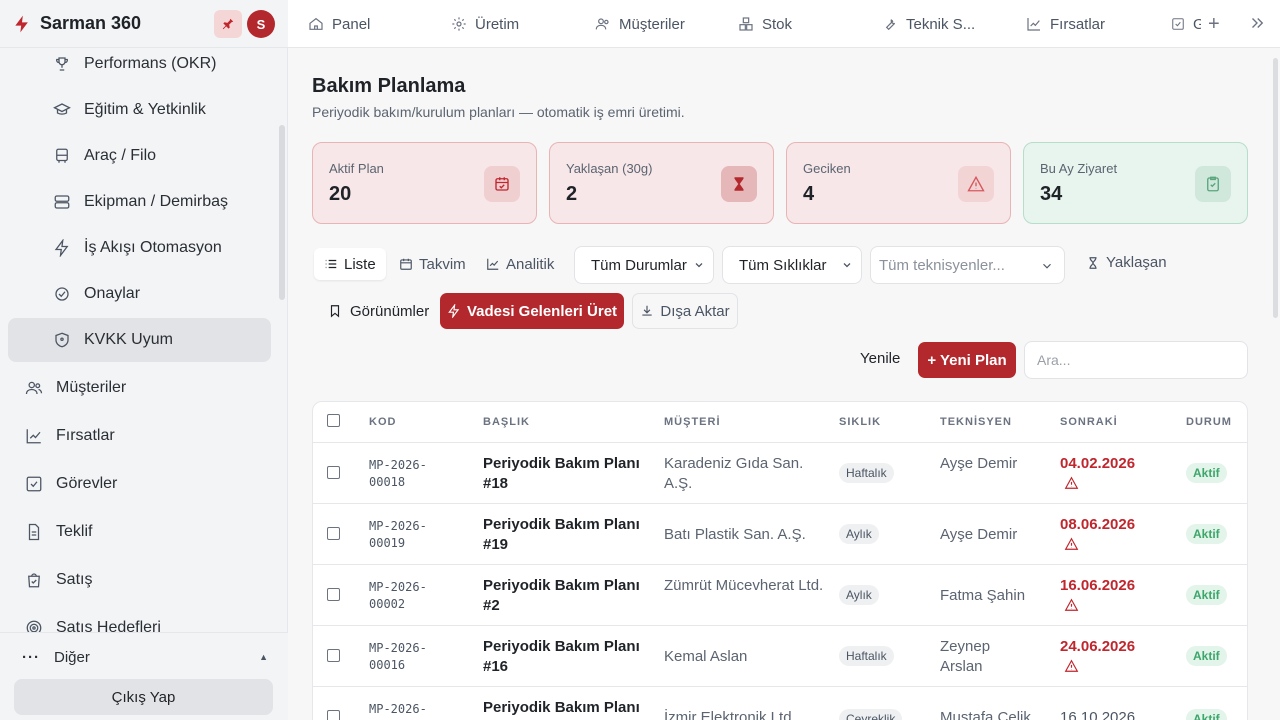 Image resolution: width=1280 pixels, height=720 pixels. What do you see at coordinates (976, 422) in the screenshot?
I see `column-header: TEKNİSYEN` at bounding box center [976, 422].